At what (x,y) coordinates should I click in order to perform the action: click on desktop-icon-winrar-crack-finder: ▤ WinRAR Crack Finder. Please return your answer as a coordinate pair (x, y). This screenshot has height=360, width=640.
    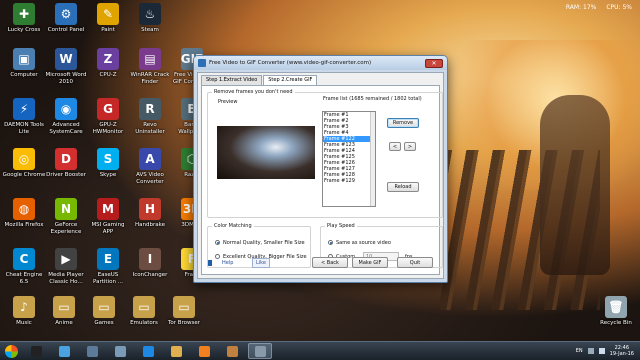
    Looking at the image, I should click on (150, 73).